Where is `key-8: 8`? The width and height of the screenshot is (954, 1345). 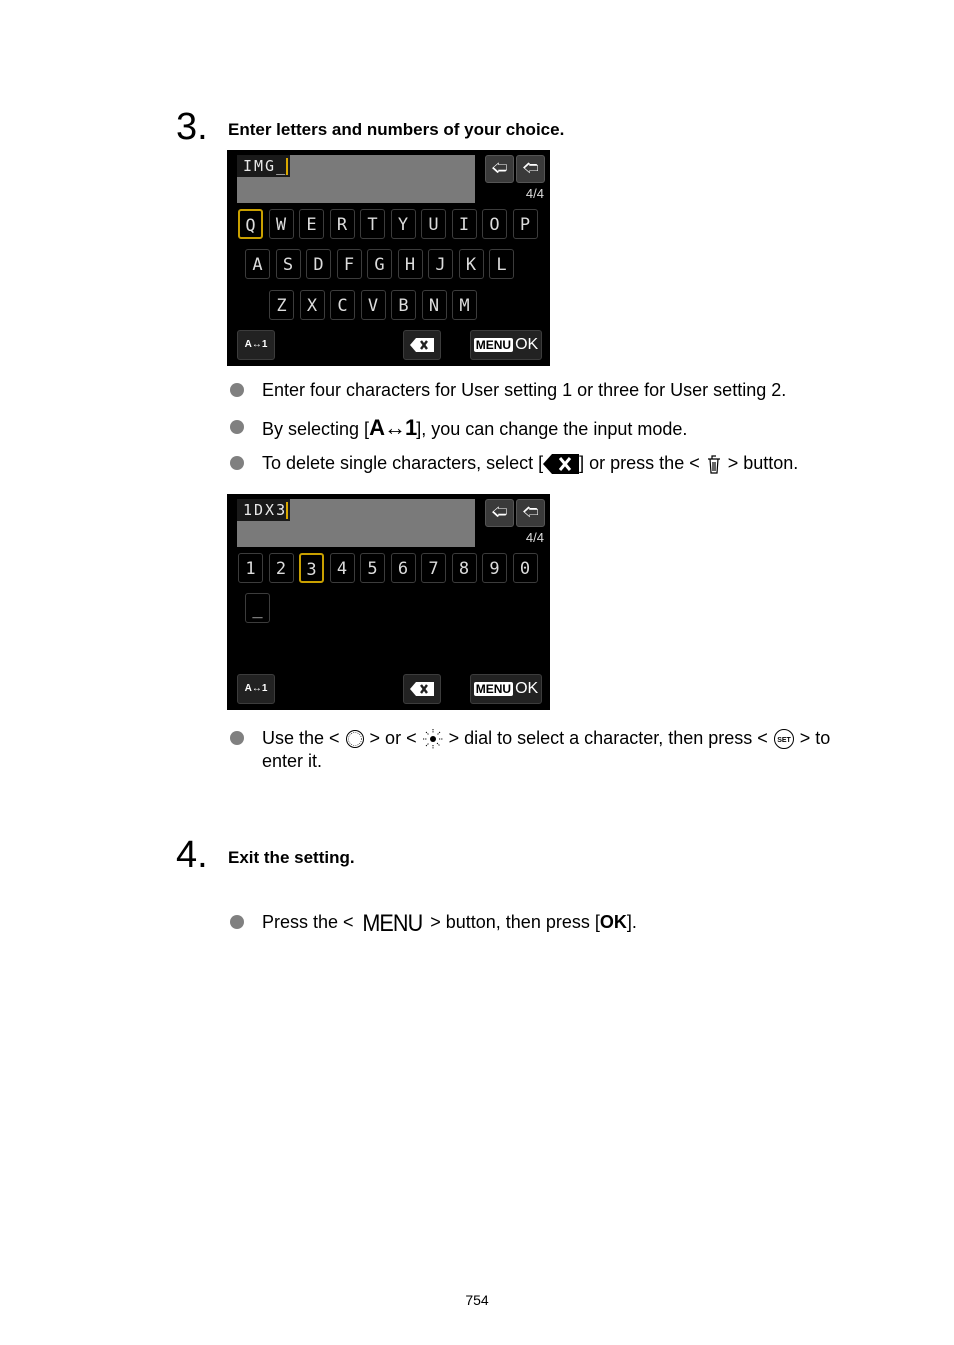 key-8: 8 is located at coordinates (464, 568).